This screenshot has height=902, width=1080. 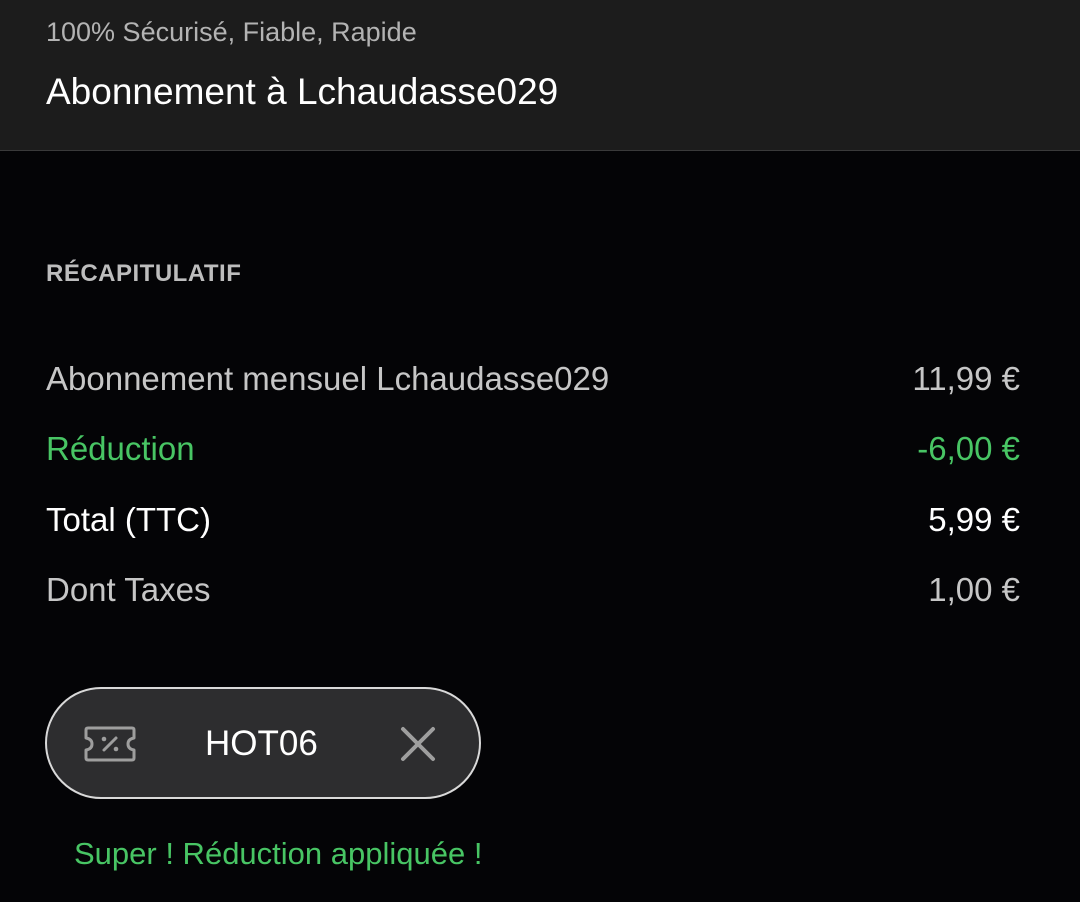 I want to click on summary-row-label: Réduction, so click(x=120, y=448).